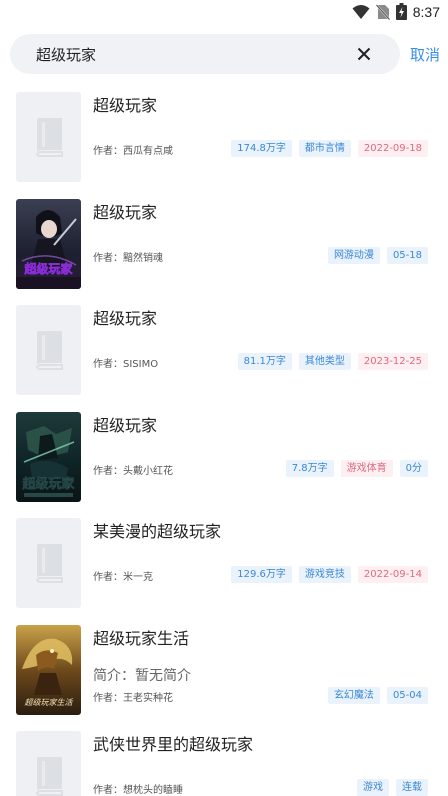 This screenshot has width=448, height=796. What do you see at coordinates (324, 148) in the screenshot?
I see `book-tag: 都市言情` at bounding box center [324, 148].